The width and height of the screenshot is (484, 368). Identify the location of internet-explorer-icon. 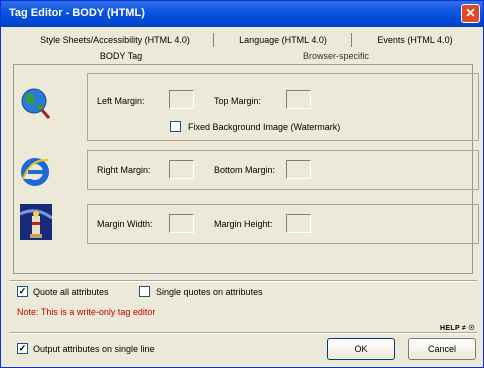
(35, 172).